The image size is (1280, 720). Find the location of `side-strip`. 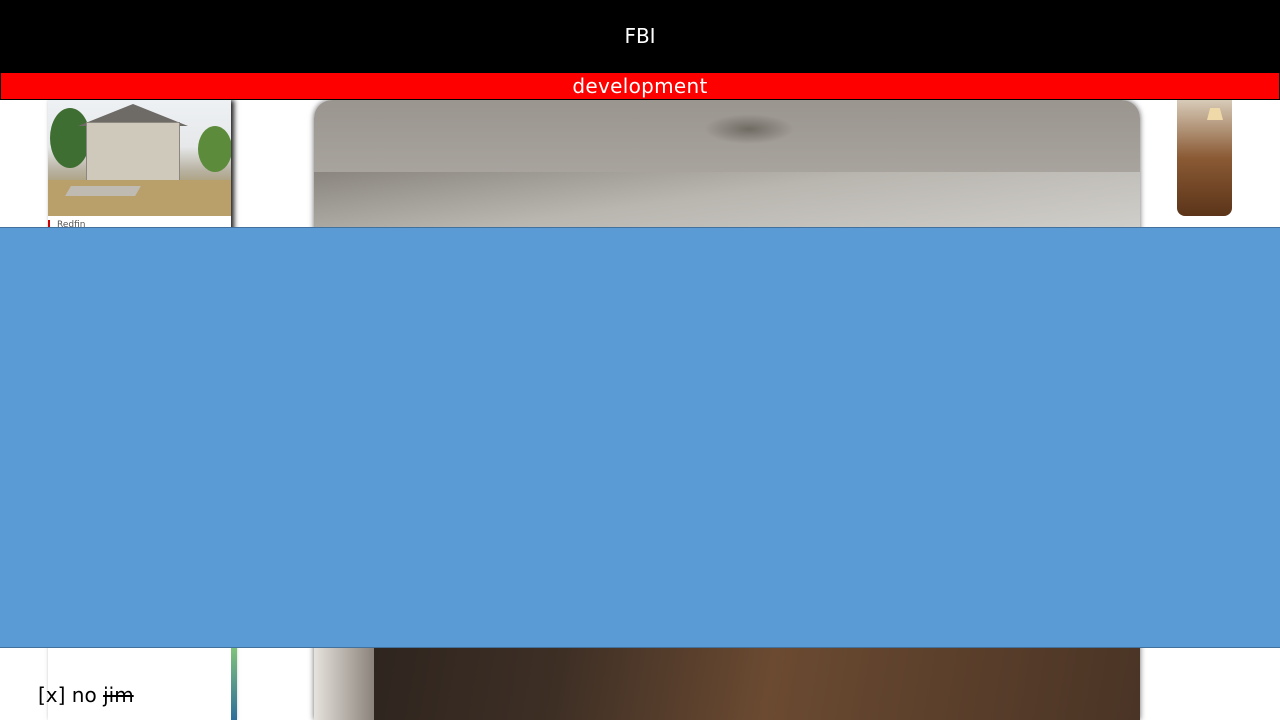

side-strip is located at coordinates (234, 684).